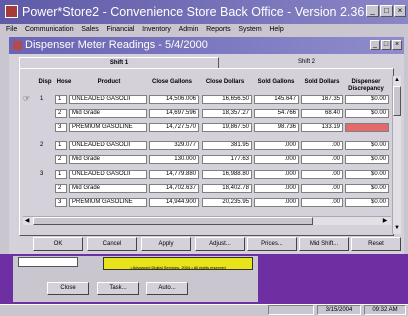 The image size is (408, 316). Describe the element at coordinates (49, 30) in the screenshot. I see `menu-communication: Communication` at that location.